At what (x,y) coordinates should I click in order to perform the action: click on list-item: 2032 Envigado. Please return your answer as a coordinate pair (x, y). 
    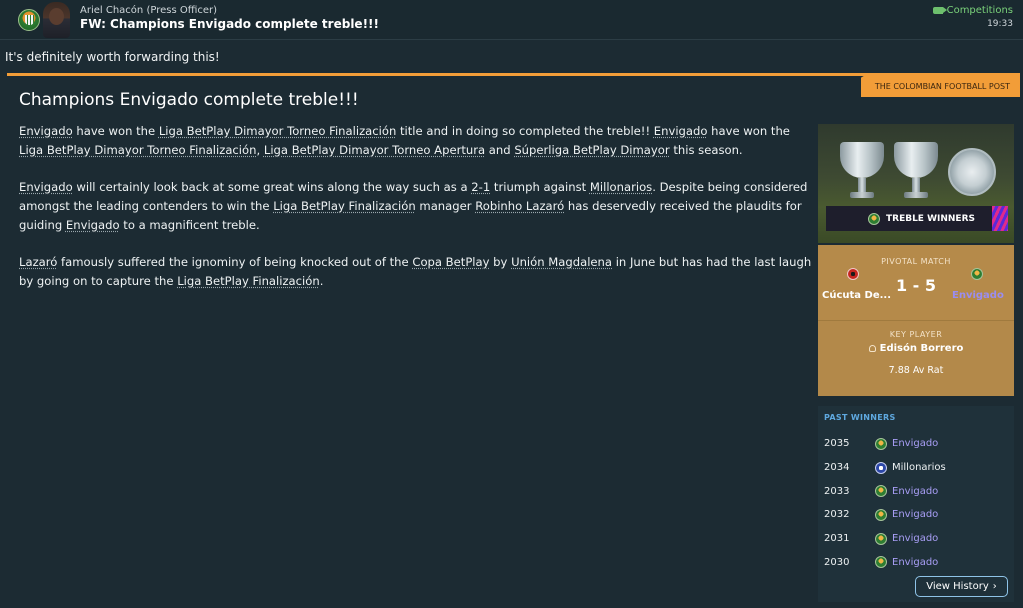
    Looking at the image, I should click on (916, 515).